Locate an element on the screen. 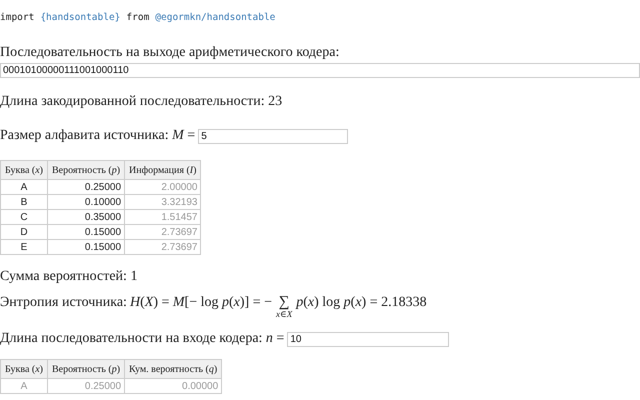 The height and width of the screenshot is (400, 640). entropy-label: Энтропия источника: is located at coordinates (63, 303).